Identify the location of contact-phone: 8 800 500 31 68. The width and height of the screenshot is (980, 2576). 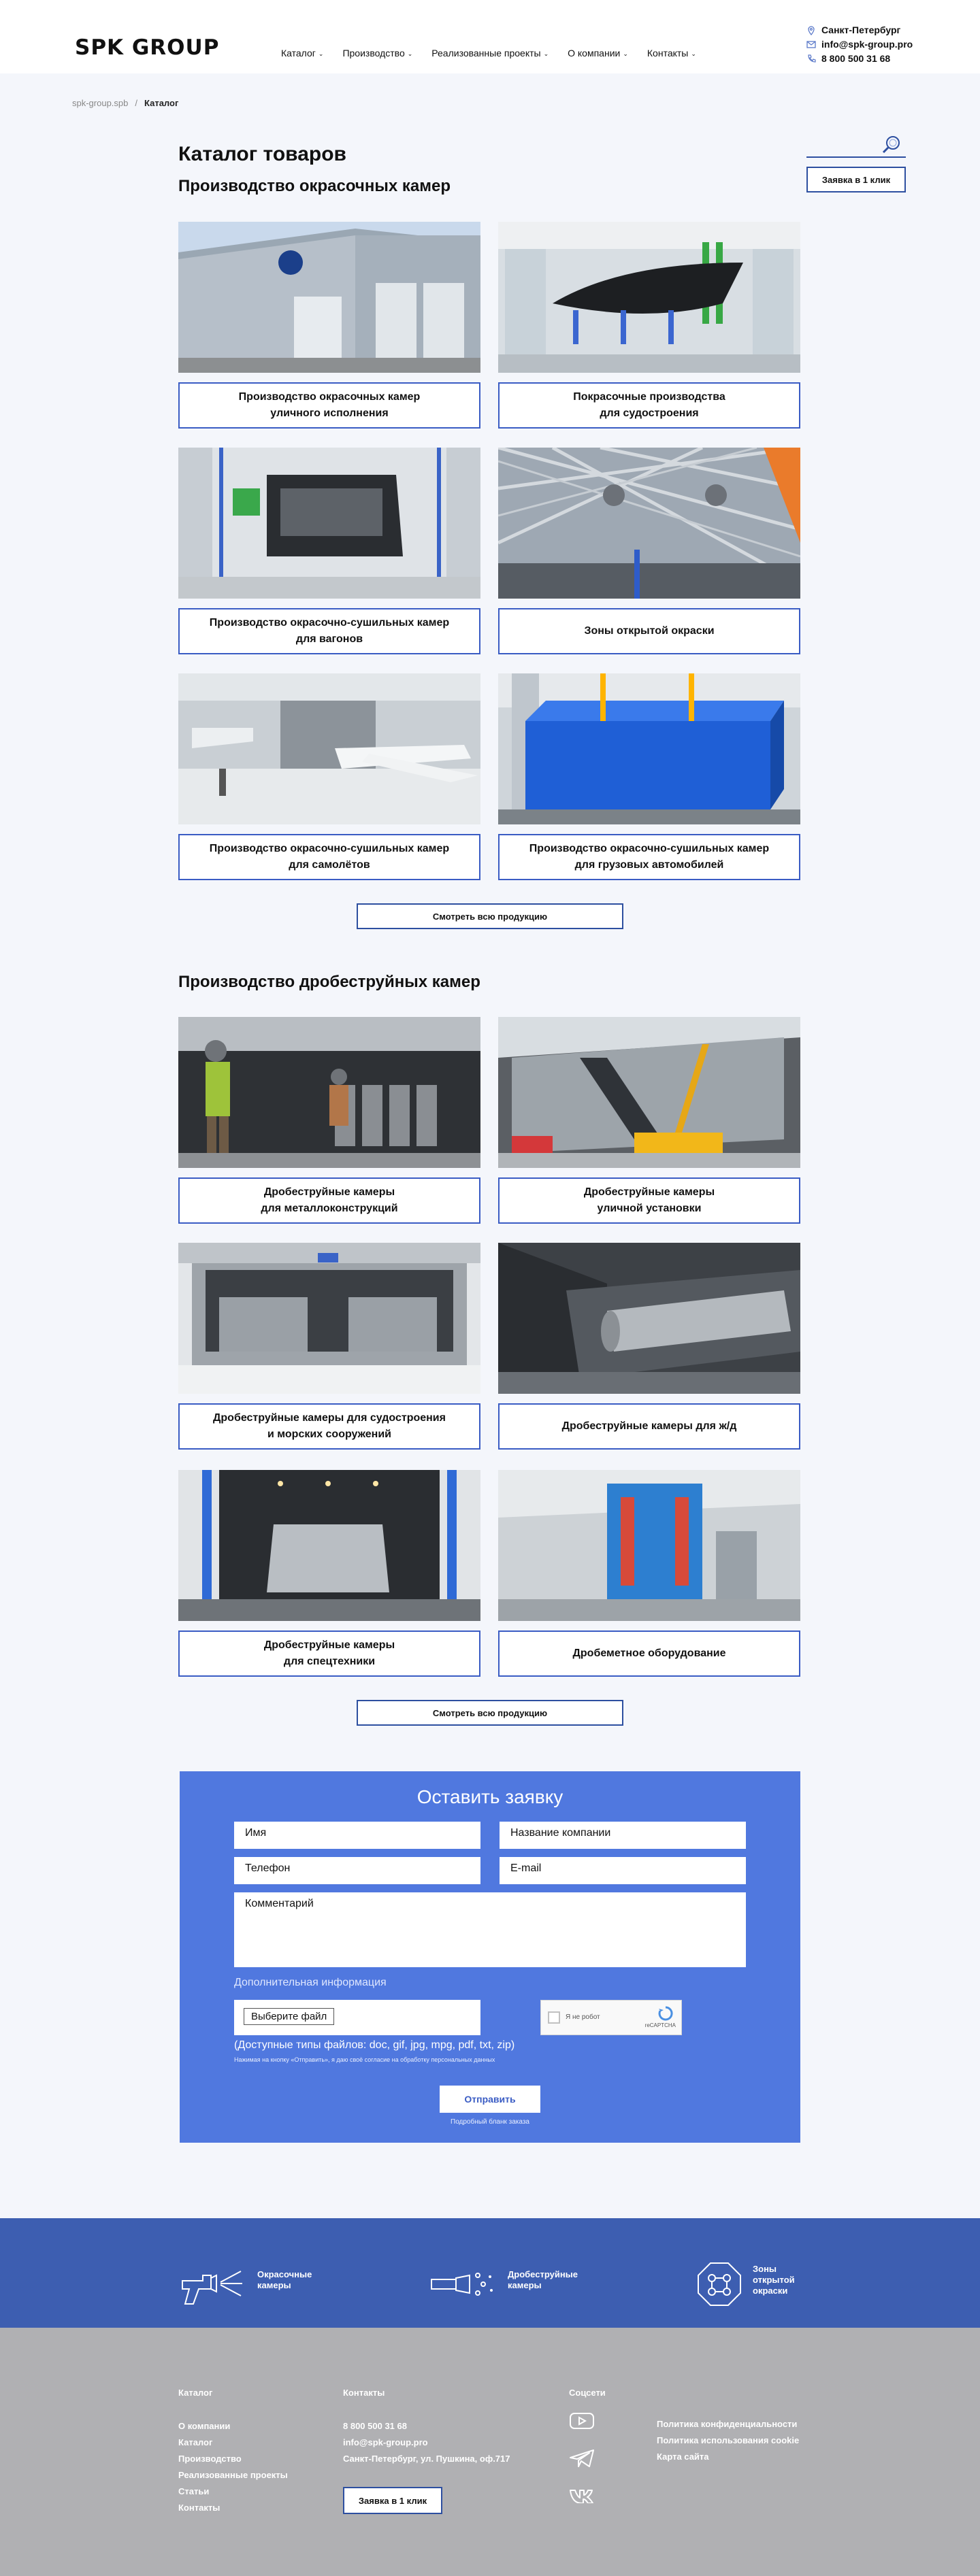
(859, 59).